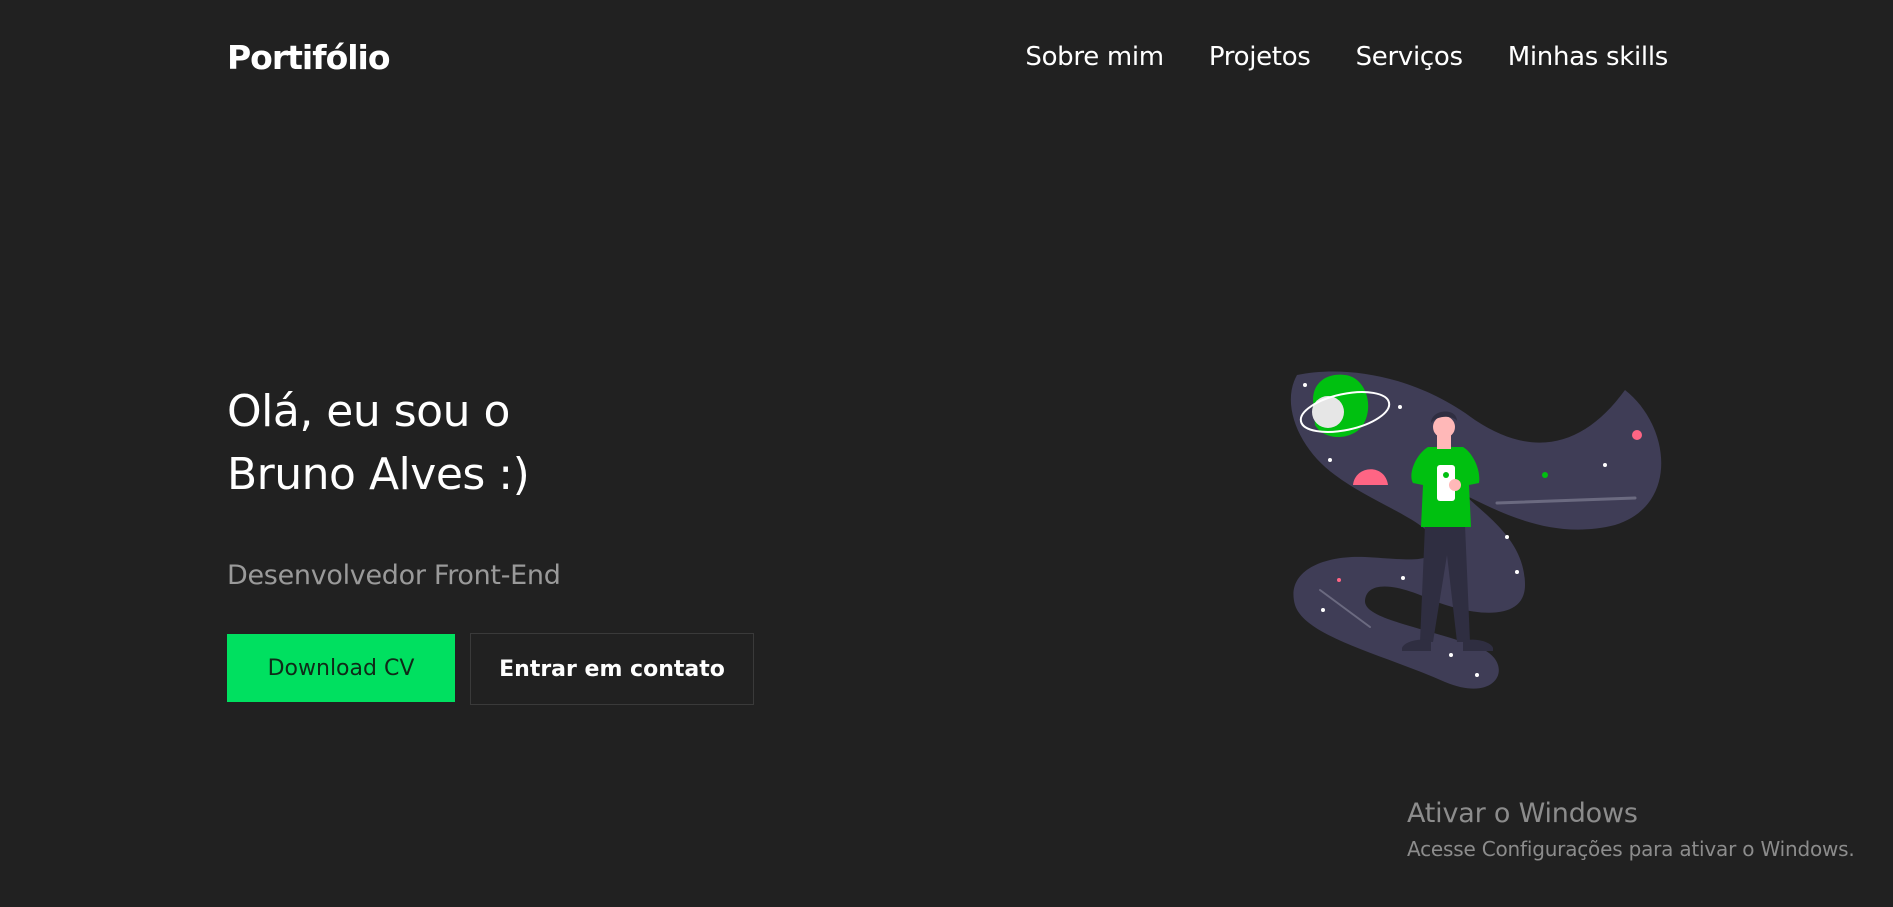  What do you see at coordinates (1476, 530) in the screenshot?
I see `illustration-svg` at bounding box center [1476, 530].